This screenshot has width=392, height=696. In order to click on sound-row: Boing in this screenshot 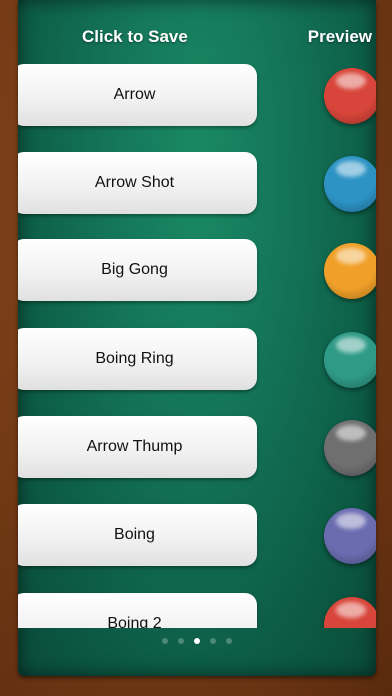, I will do `click(197, 536)`.